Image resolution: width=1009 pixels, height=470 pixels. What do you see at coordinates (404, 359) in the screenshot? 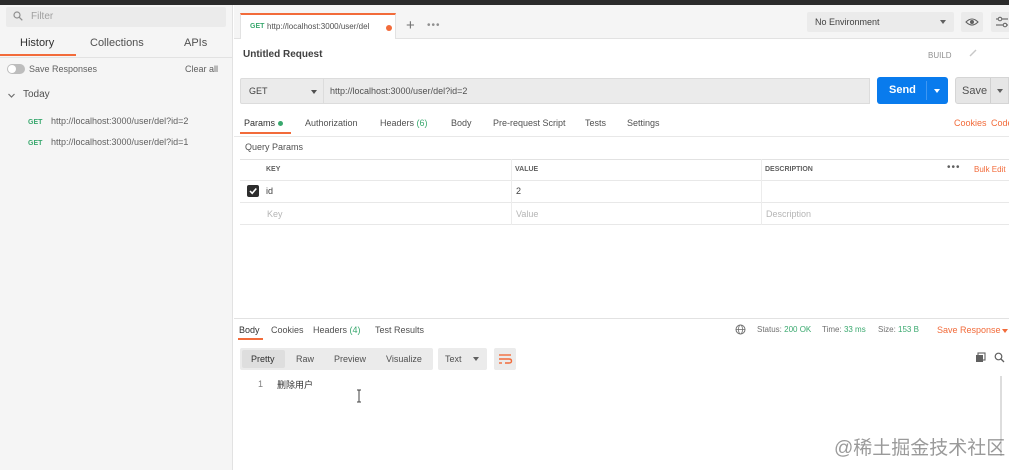
I see `view-mode-visualize: Visualize` at bounding box center [404, 359].